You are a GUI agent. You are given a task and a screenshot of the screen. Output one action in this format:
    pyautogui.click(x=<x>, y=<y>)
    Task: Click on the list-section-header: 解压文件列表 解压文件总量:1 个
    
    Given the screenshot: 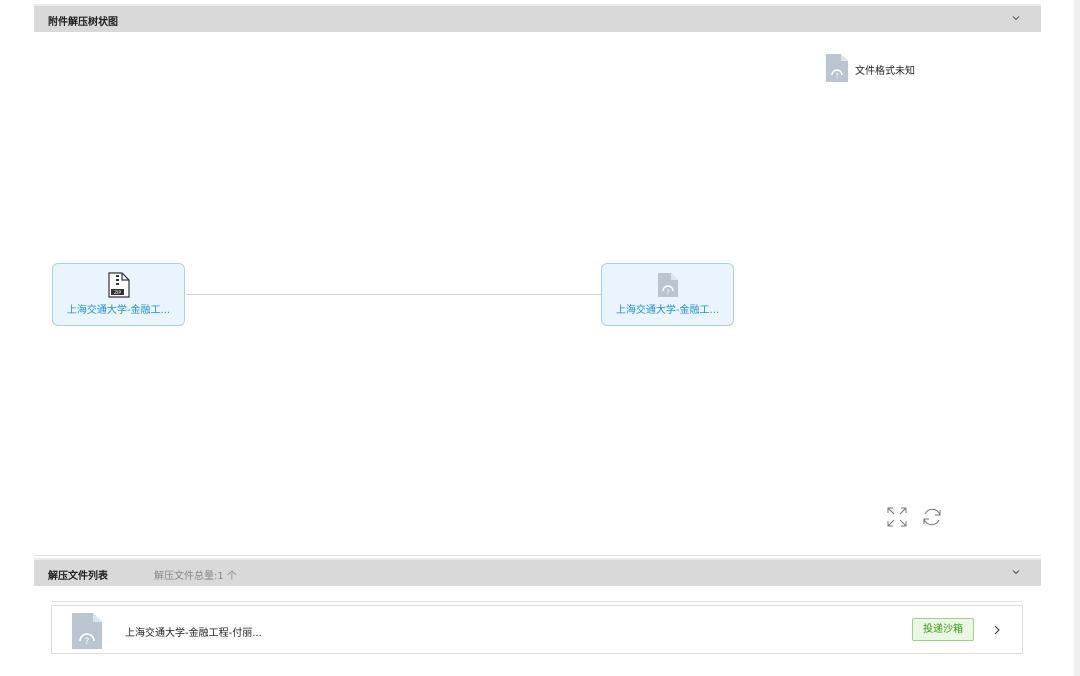 What is the action you would take?
    pyautogui.click(x=537, y=572)
    